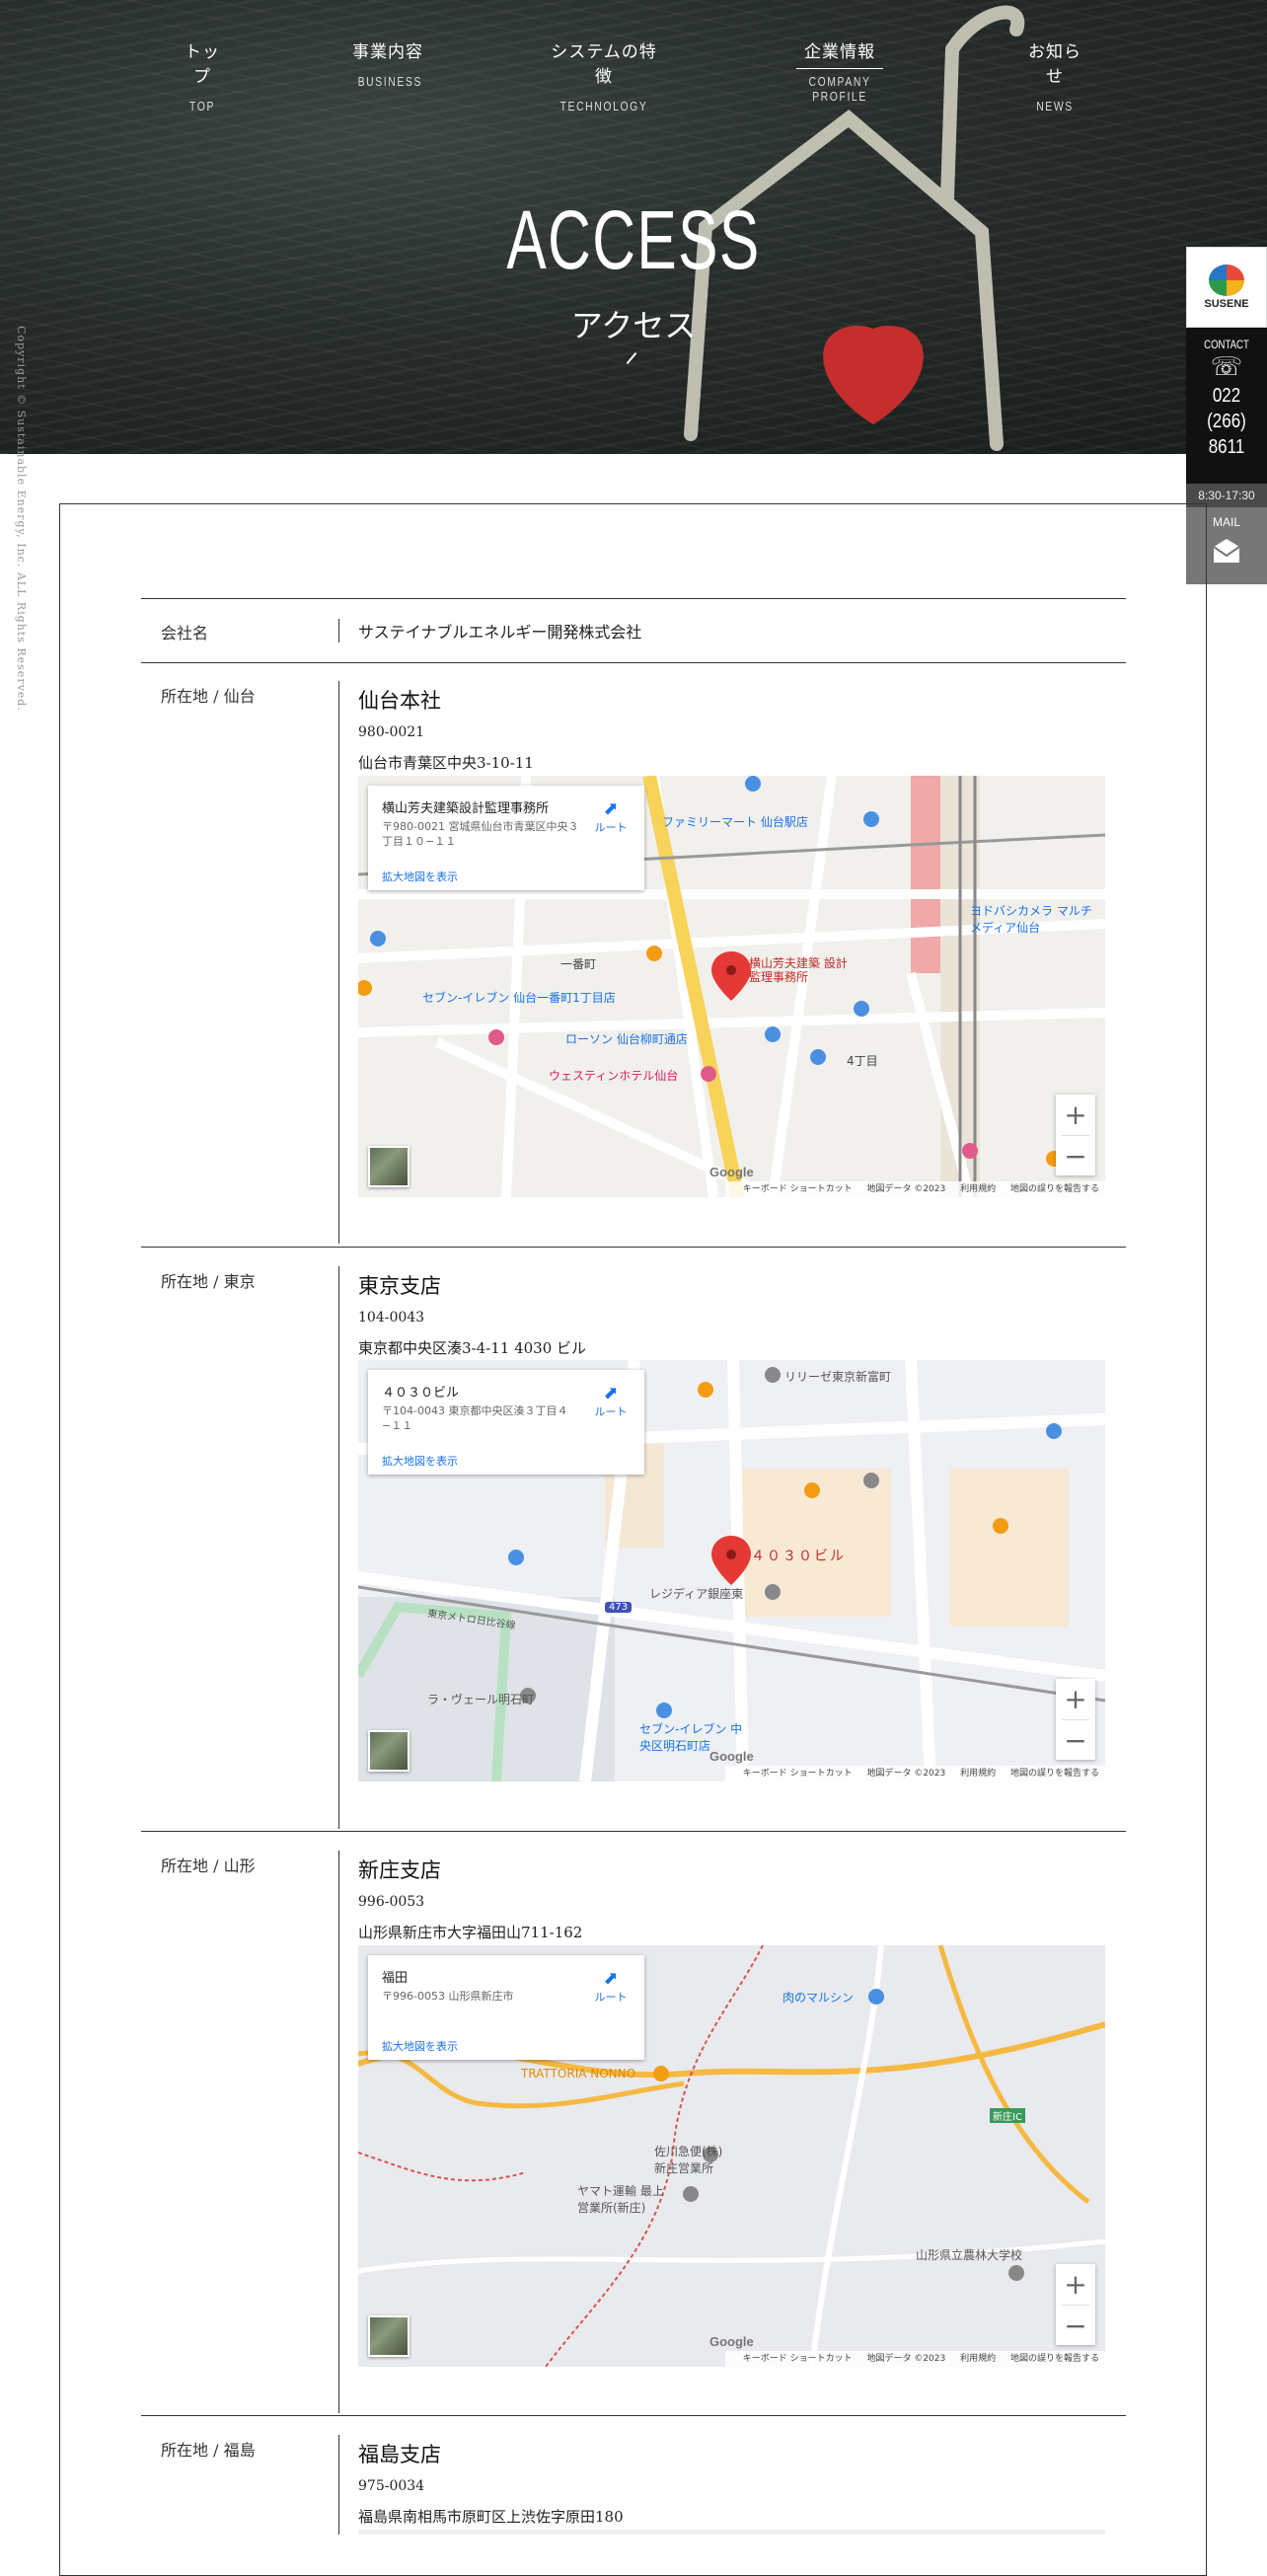 The image size is (1267, 2576). What do you see at coordinates (506, 2007) in the screenshot?
I see `map-info-card: 福田 〒996-0053 山形県新庄市 拡大地図を表示 ⬈ ルート` at bounding box center [506, 2007].